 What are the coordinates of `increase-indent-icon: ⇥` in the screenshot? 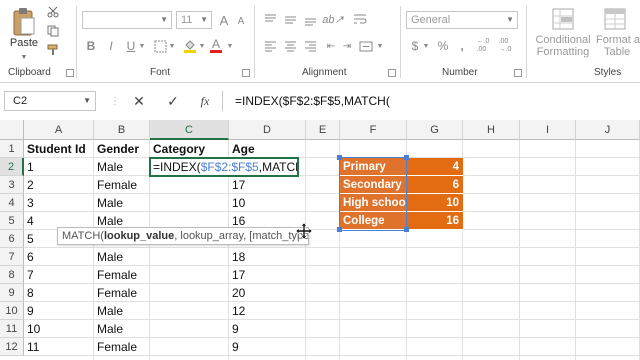 It's located at (347, 46).